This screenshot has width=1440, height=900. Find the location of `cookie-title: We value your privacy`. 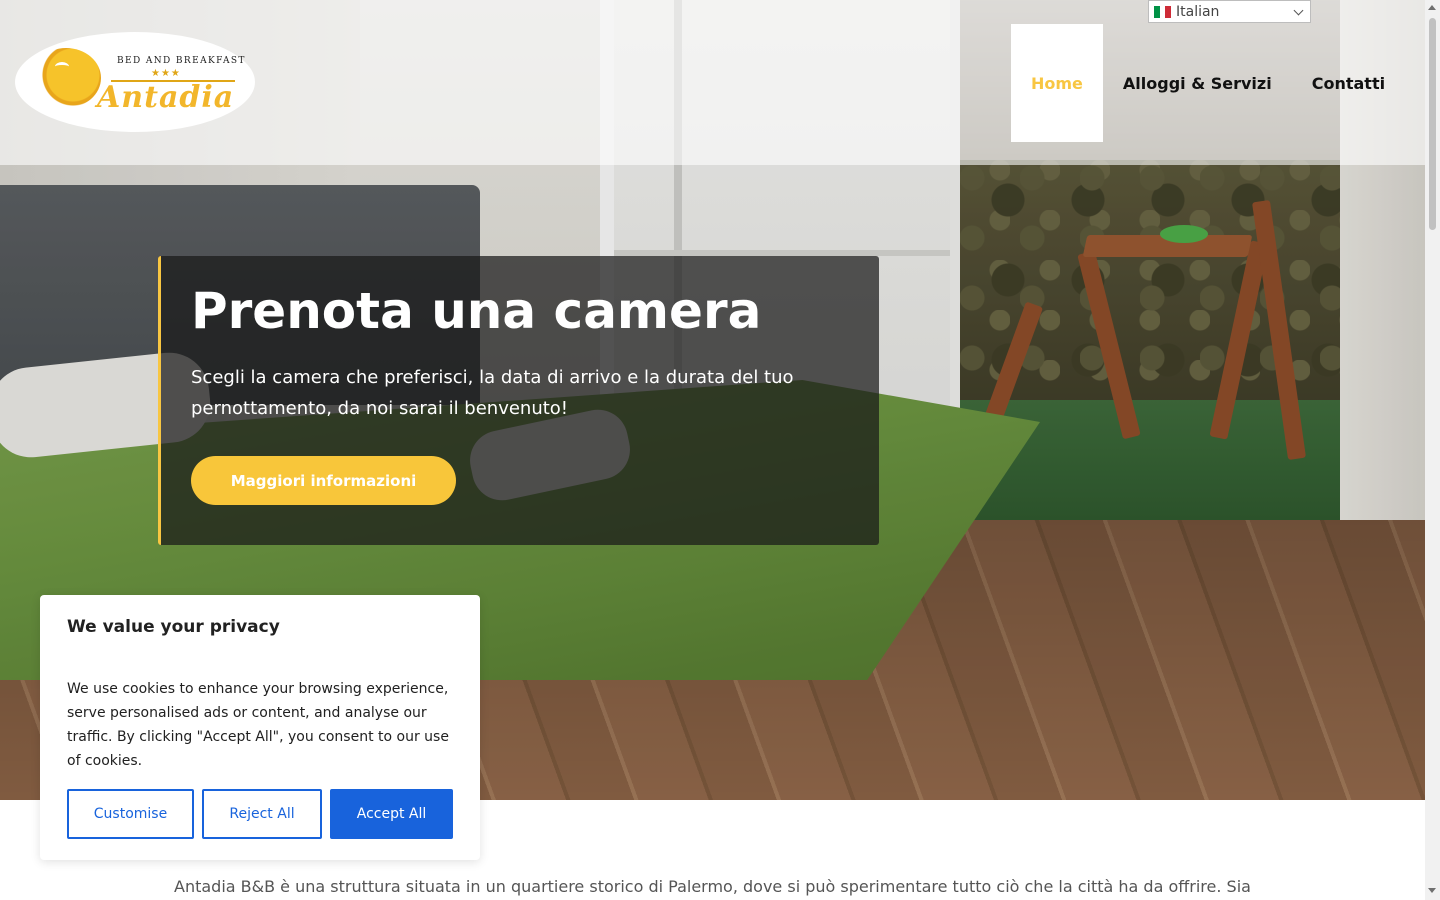

cookie-title: We value your privacy is located at coordinates (173, 627).